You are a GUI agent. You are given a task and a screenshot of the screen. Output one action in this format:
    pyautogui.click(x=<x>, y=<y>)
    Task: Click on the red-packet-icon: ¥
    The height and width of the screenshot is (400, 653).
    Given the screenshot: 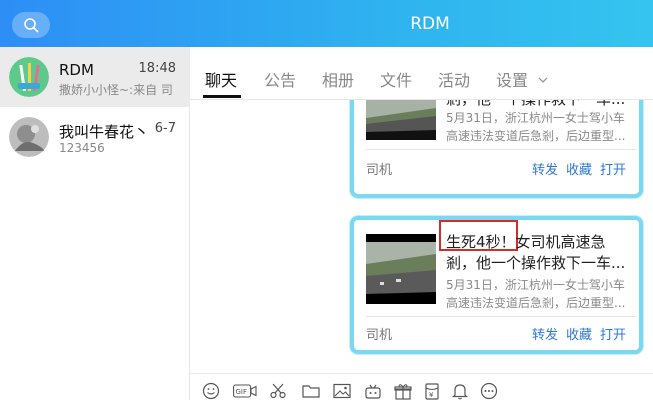 What is the action you would take?
    pyautogui.click(x=432, y=391)
    